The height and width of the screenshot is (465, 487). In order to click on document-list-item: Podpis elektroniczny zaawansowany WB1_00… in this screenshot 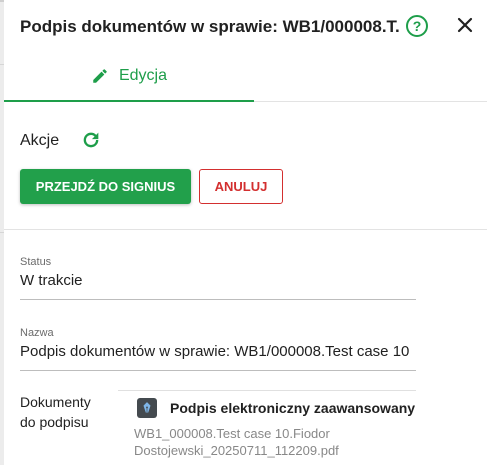, I will do `click(267, 426)`.